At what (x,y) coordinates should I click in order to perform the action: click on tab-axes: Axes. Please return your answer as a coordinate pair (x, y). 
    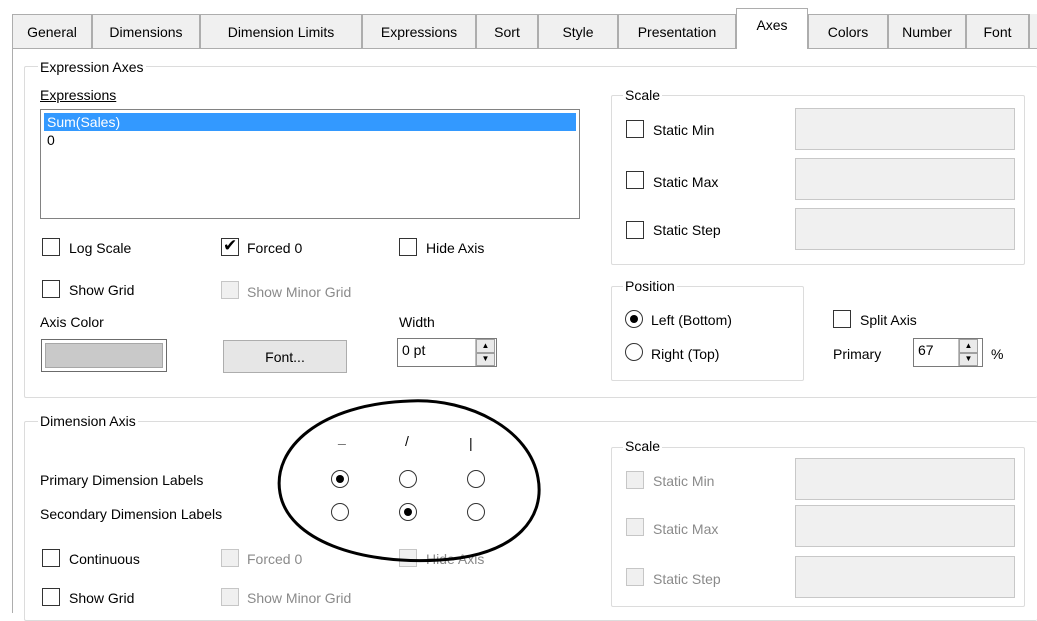
    Looking at the image, I should click on (772, 28).